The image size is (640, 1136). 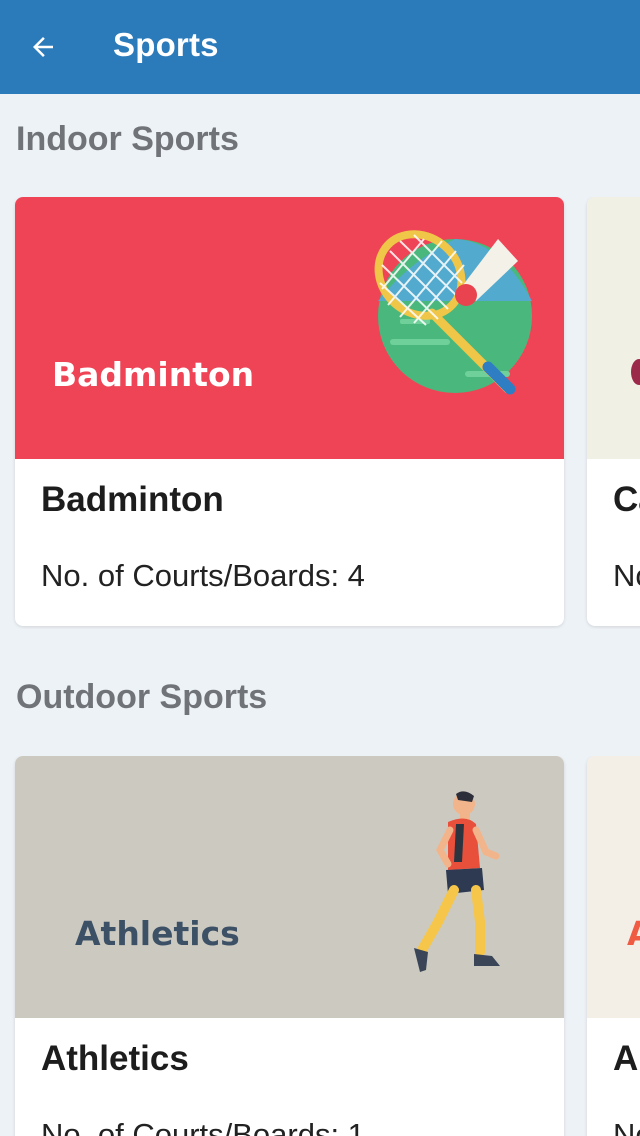 What do you see at coordinates (626, 1058) in the screenshot?
I see `sport-name: Ar` at bounding box center [626, 1058].